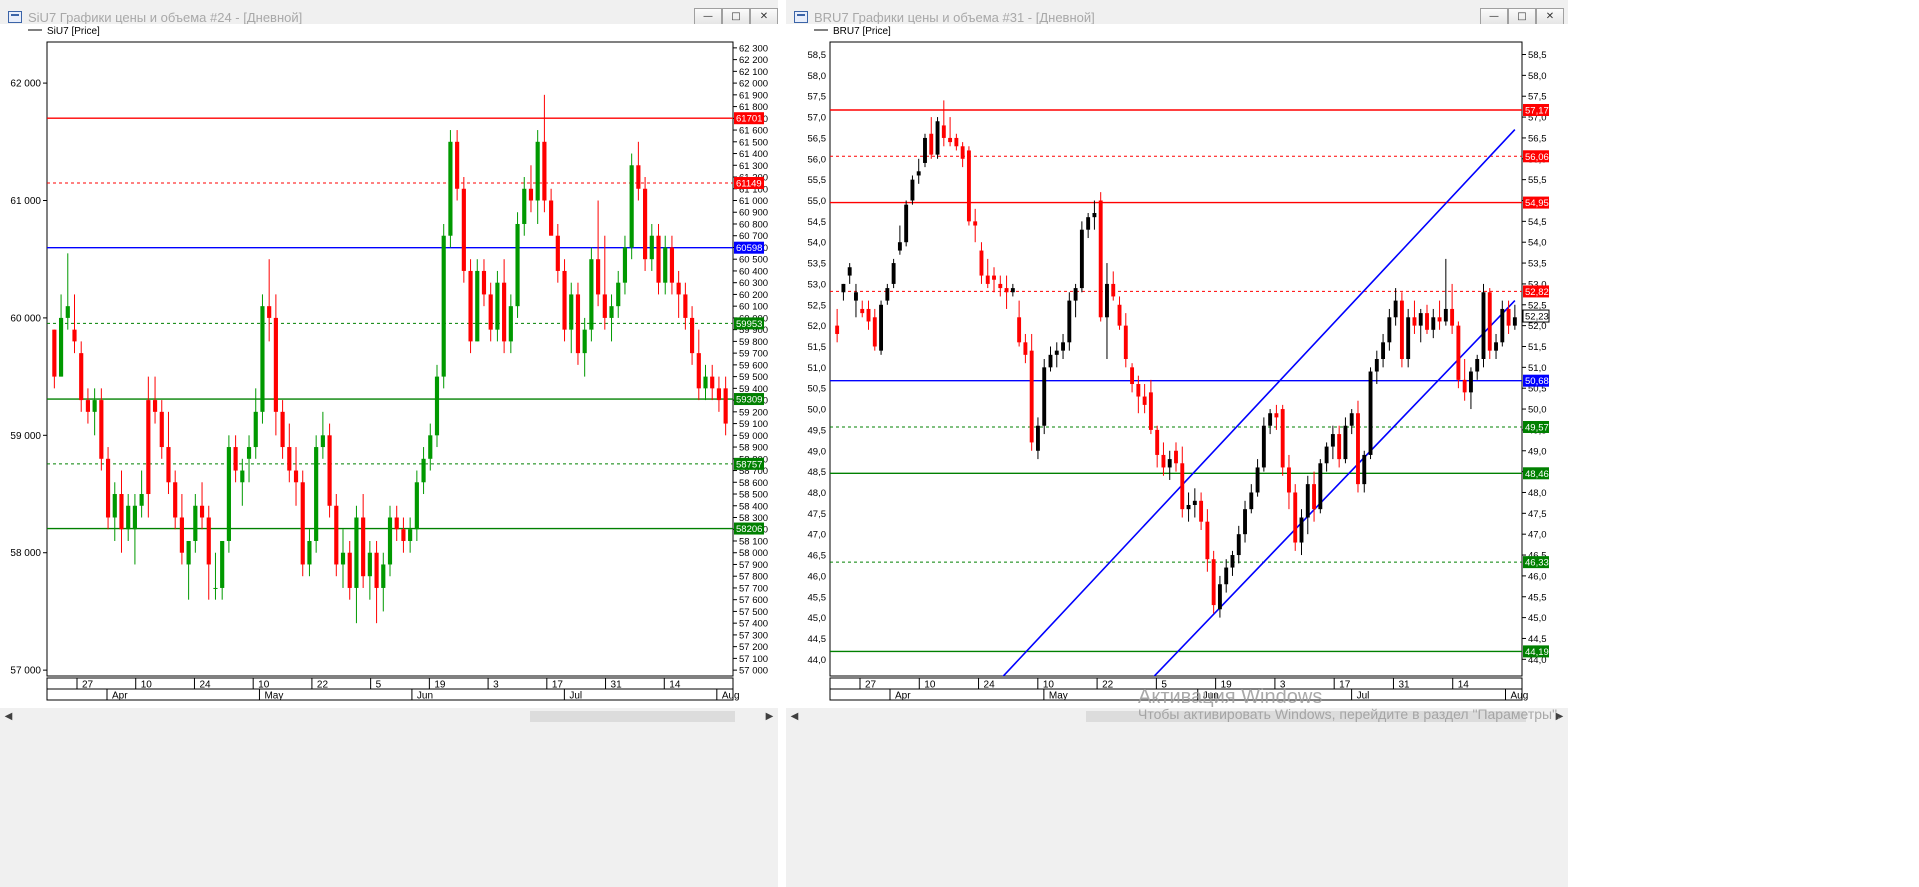  Describe the element at coordinates (753, 166) in the screenshot. I see `y-tick-label-right: 61 300` at that location.